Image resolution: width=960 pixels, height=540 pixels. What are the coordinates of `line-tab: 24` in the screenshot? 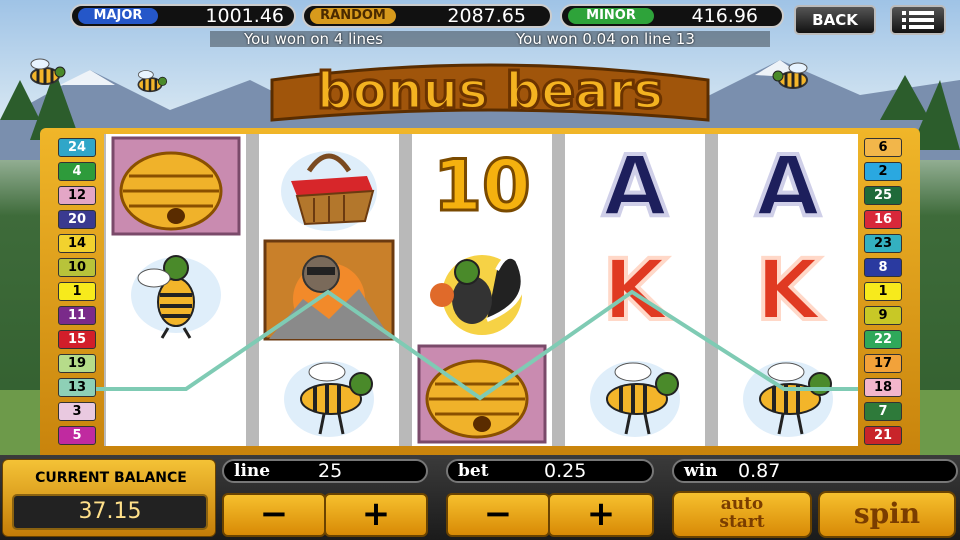 It's located at (77, 147).